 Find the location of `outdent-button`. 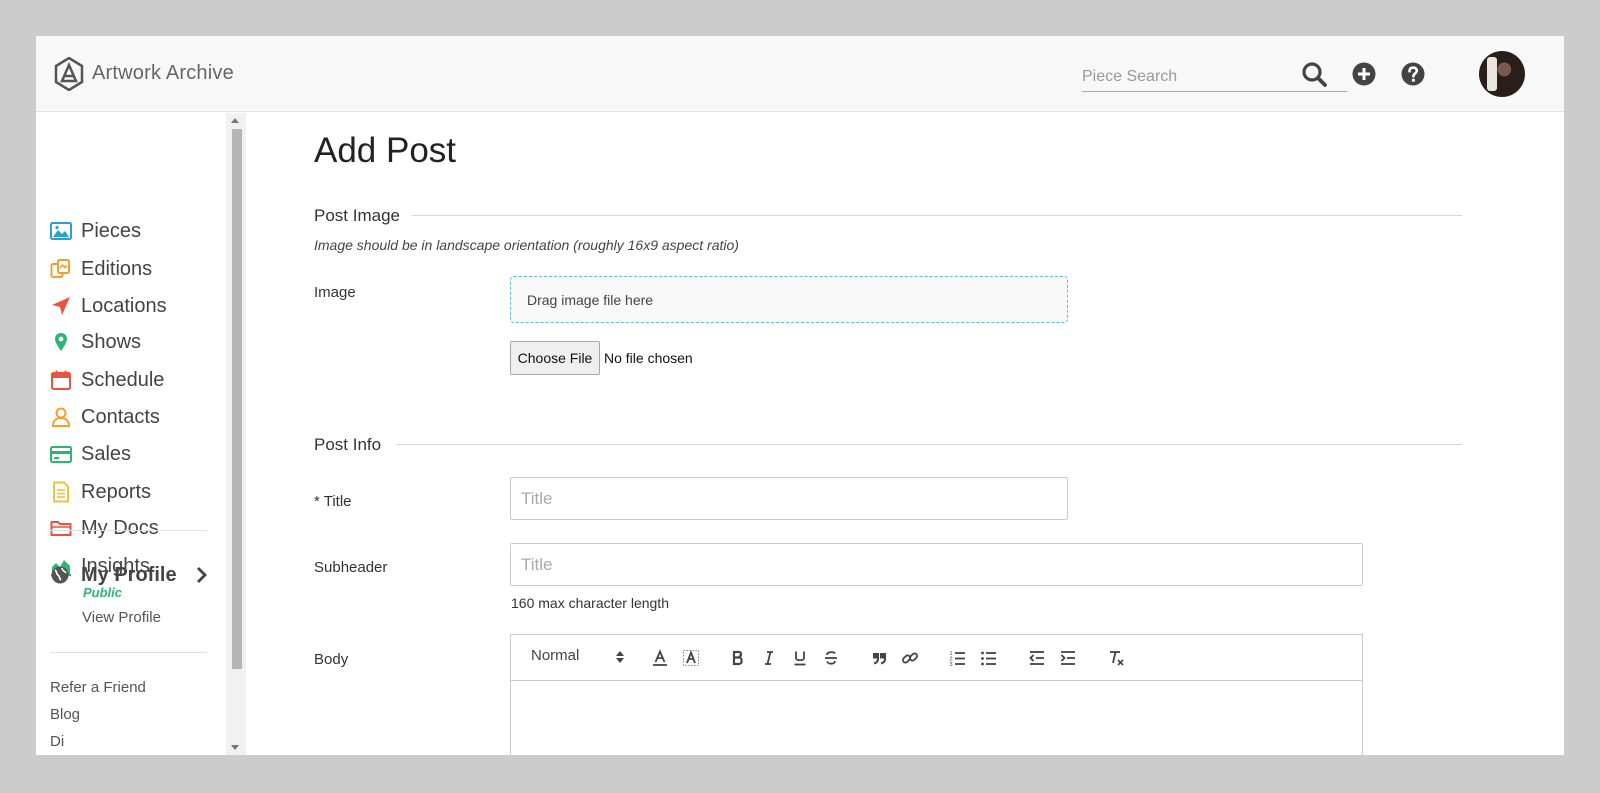

outdent-button is located at coordinates (1037, 658).